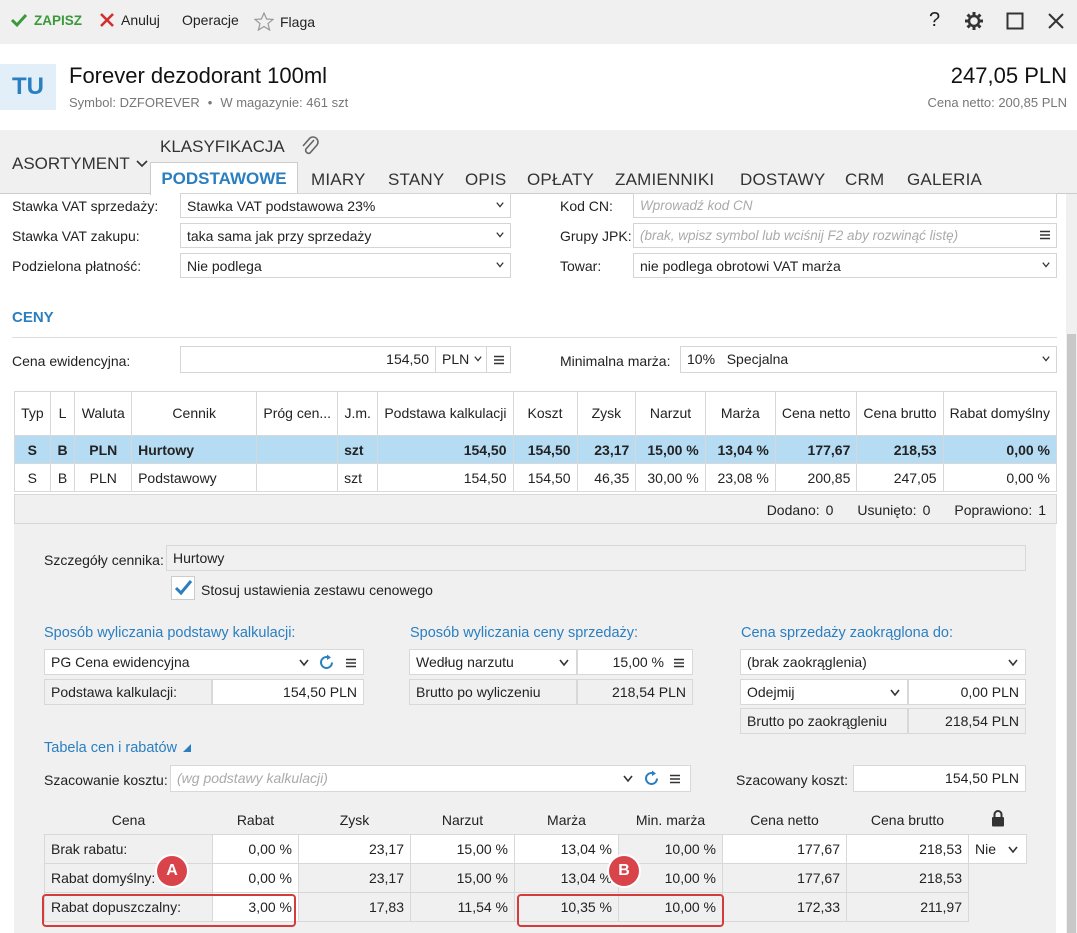 The image size is (1077, 933). Describe the element at coordinates (298, 21) in the screenshot. I see `flag-label: Flaga` at that location.